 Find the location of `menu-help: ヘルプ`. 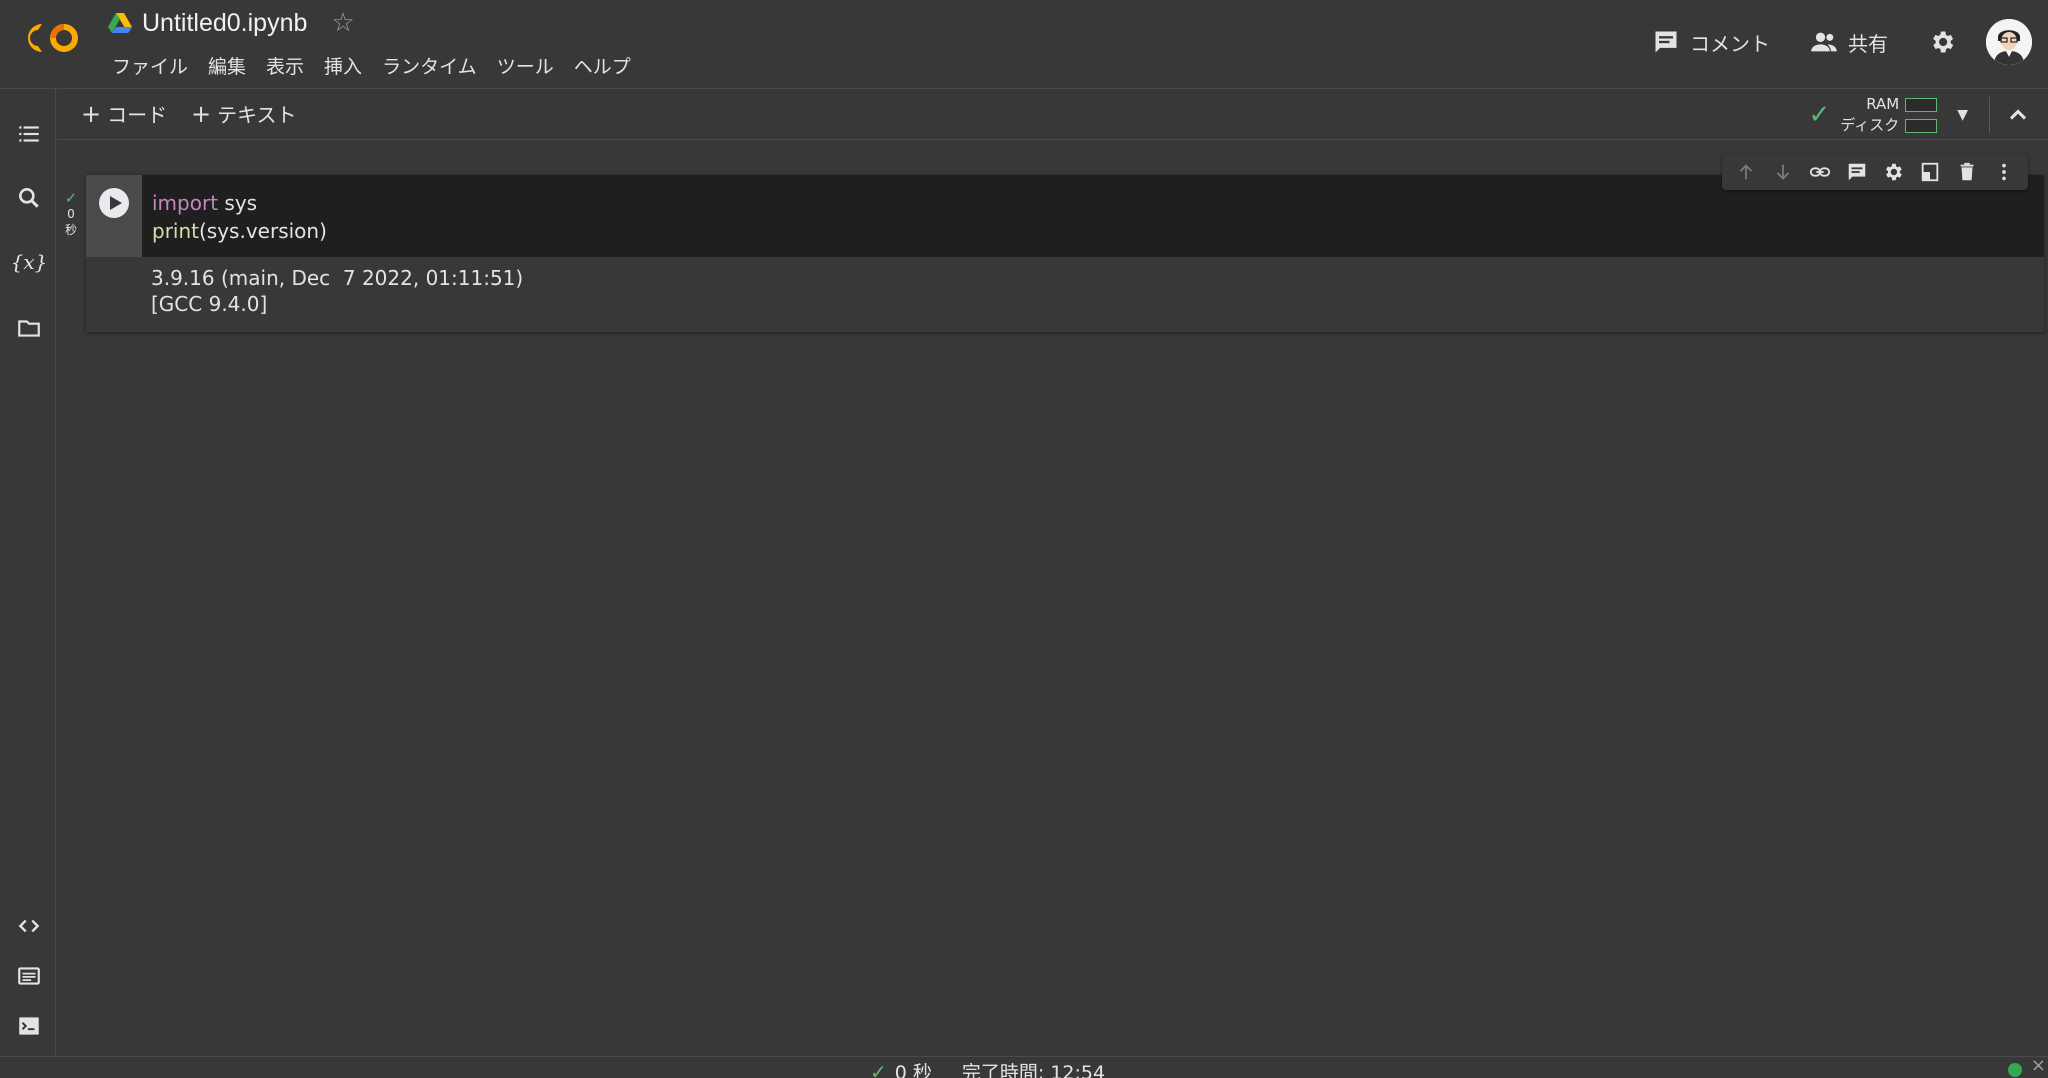

menu-help: ヘルプ is located at coordinates (602, 65).